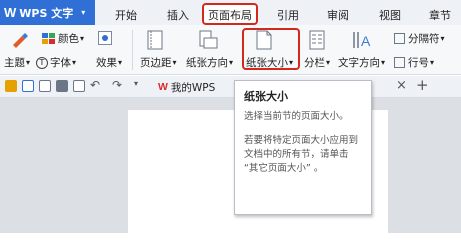  I want to click on tooltip-title: 纸张大小, so click(266, 96).